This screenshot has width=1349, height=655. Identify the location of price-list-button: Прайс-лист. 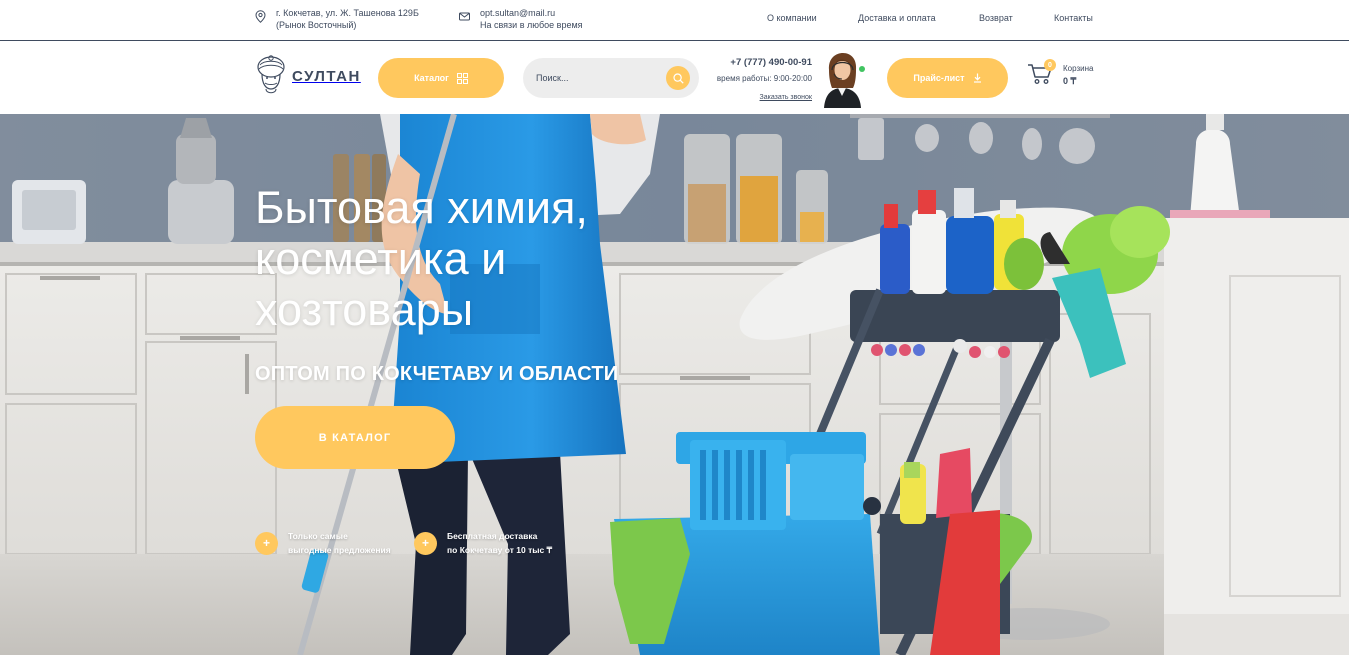
(947, 78).